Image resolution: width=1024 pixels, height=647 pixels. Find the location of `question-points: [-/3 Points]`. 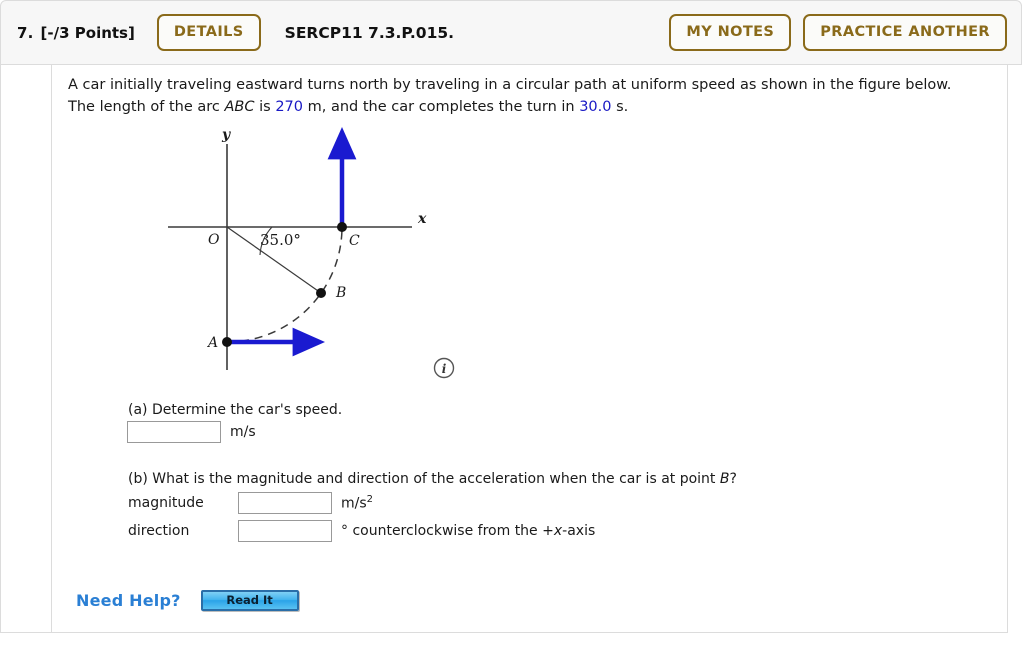

question-points: [-/3 Points] is located at coordinates (87, 32).